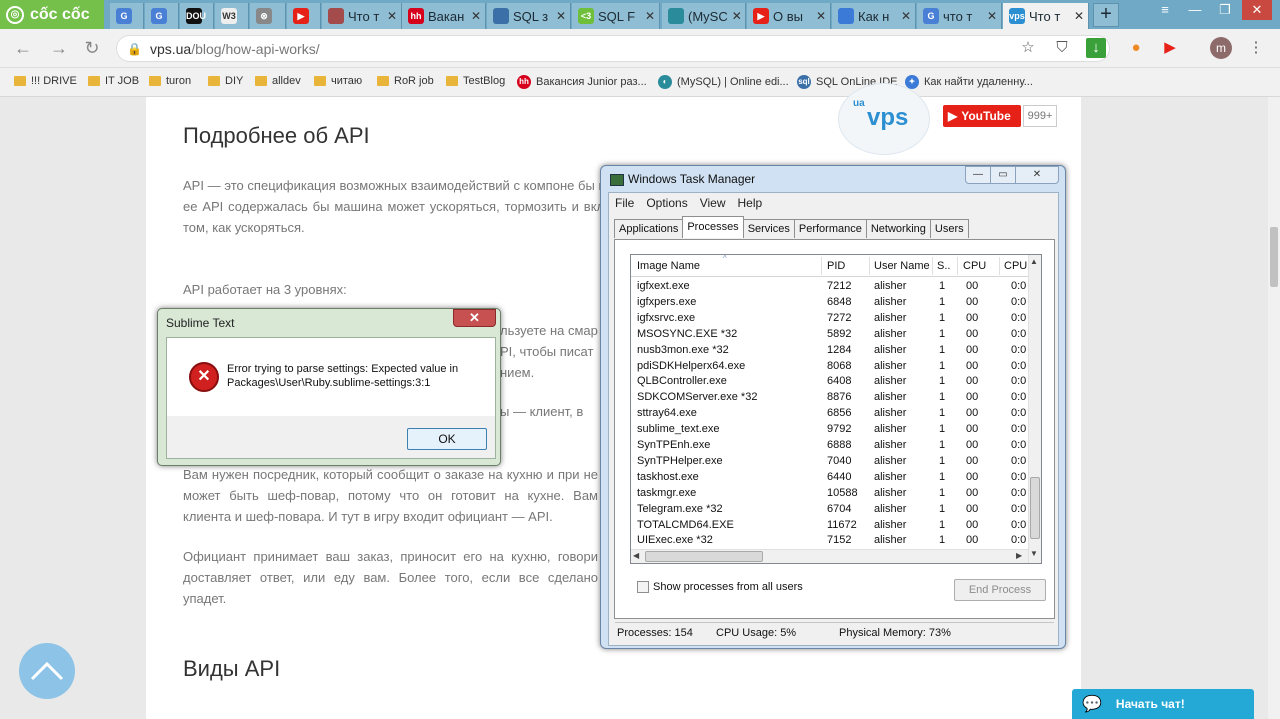  What do you see at coordinates (1225, 10) in the screenshot?
I see `restore-window-button: ❐` at bounding box center [1225, 10].